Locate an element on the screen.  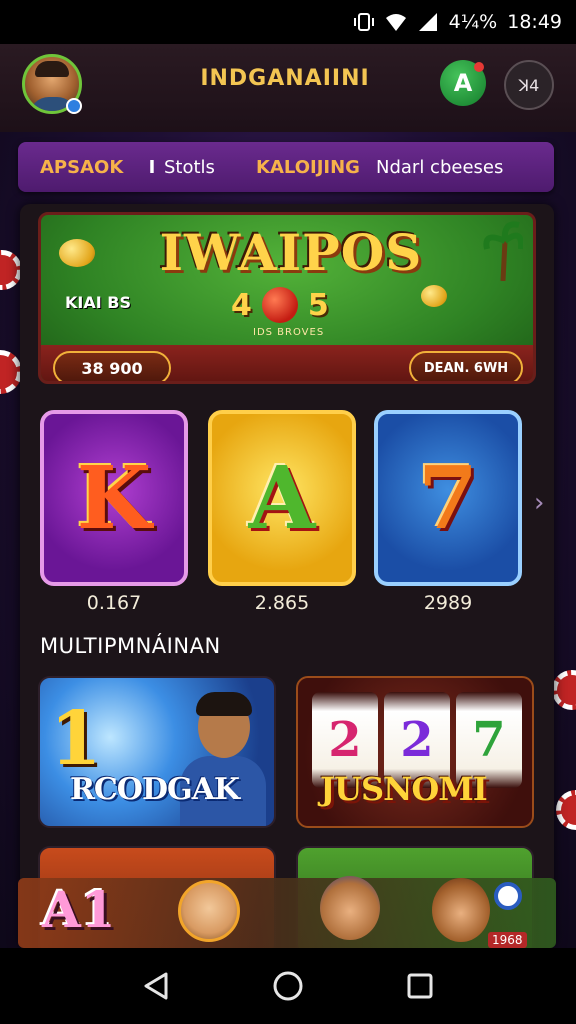
slot-symbol: K is located at coordinates (114, 498).